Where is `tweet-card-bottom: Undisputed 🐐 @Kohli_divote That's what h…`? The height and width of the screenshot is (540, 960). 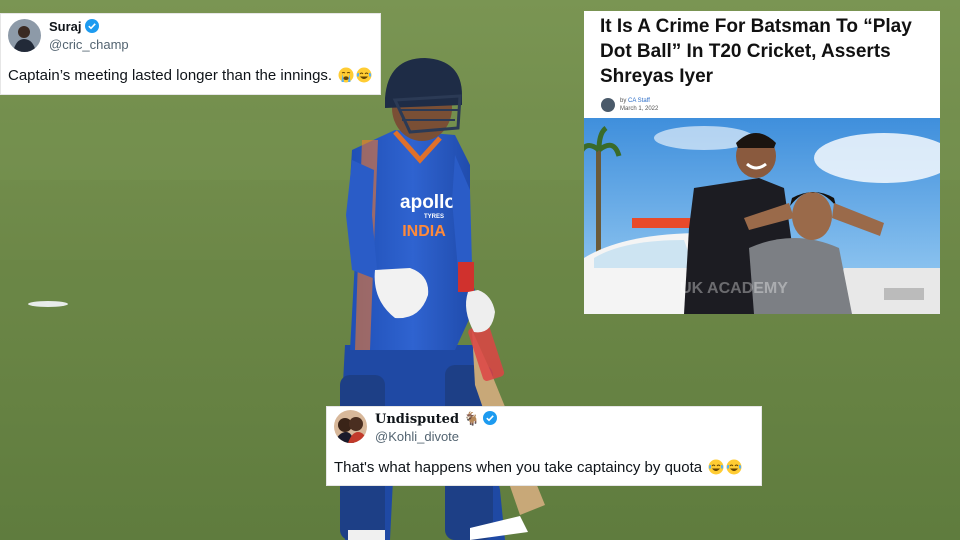
tweet-card-bottom: Undisputed 🐐 @Kohli_divote That's what h… is located at coordinates (544, 446).